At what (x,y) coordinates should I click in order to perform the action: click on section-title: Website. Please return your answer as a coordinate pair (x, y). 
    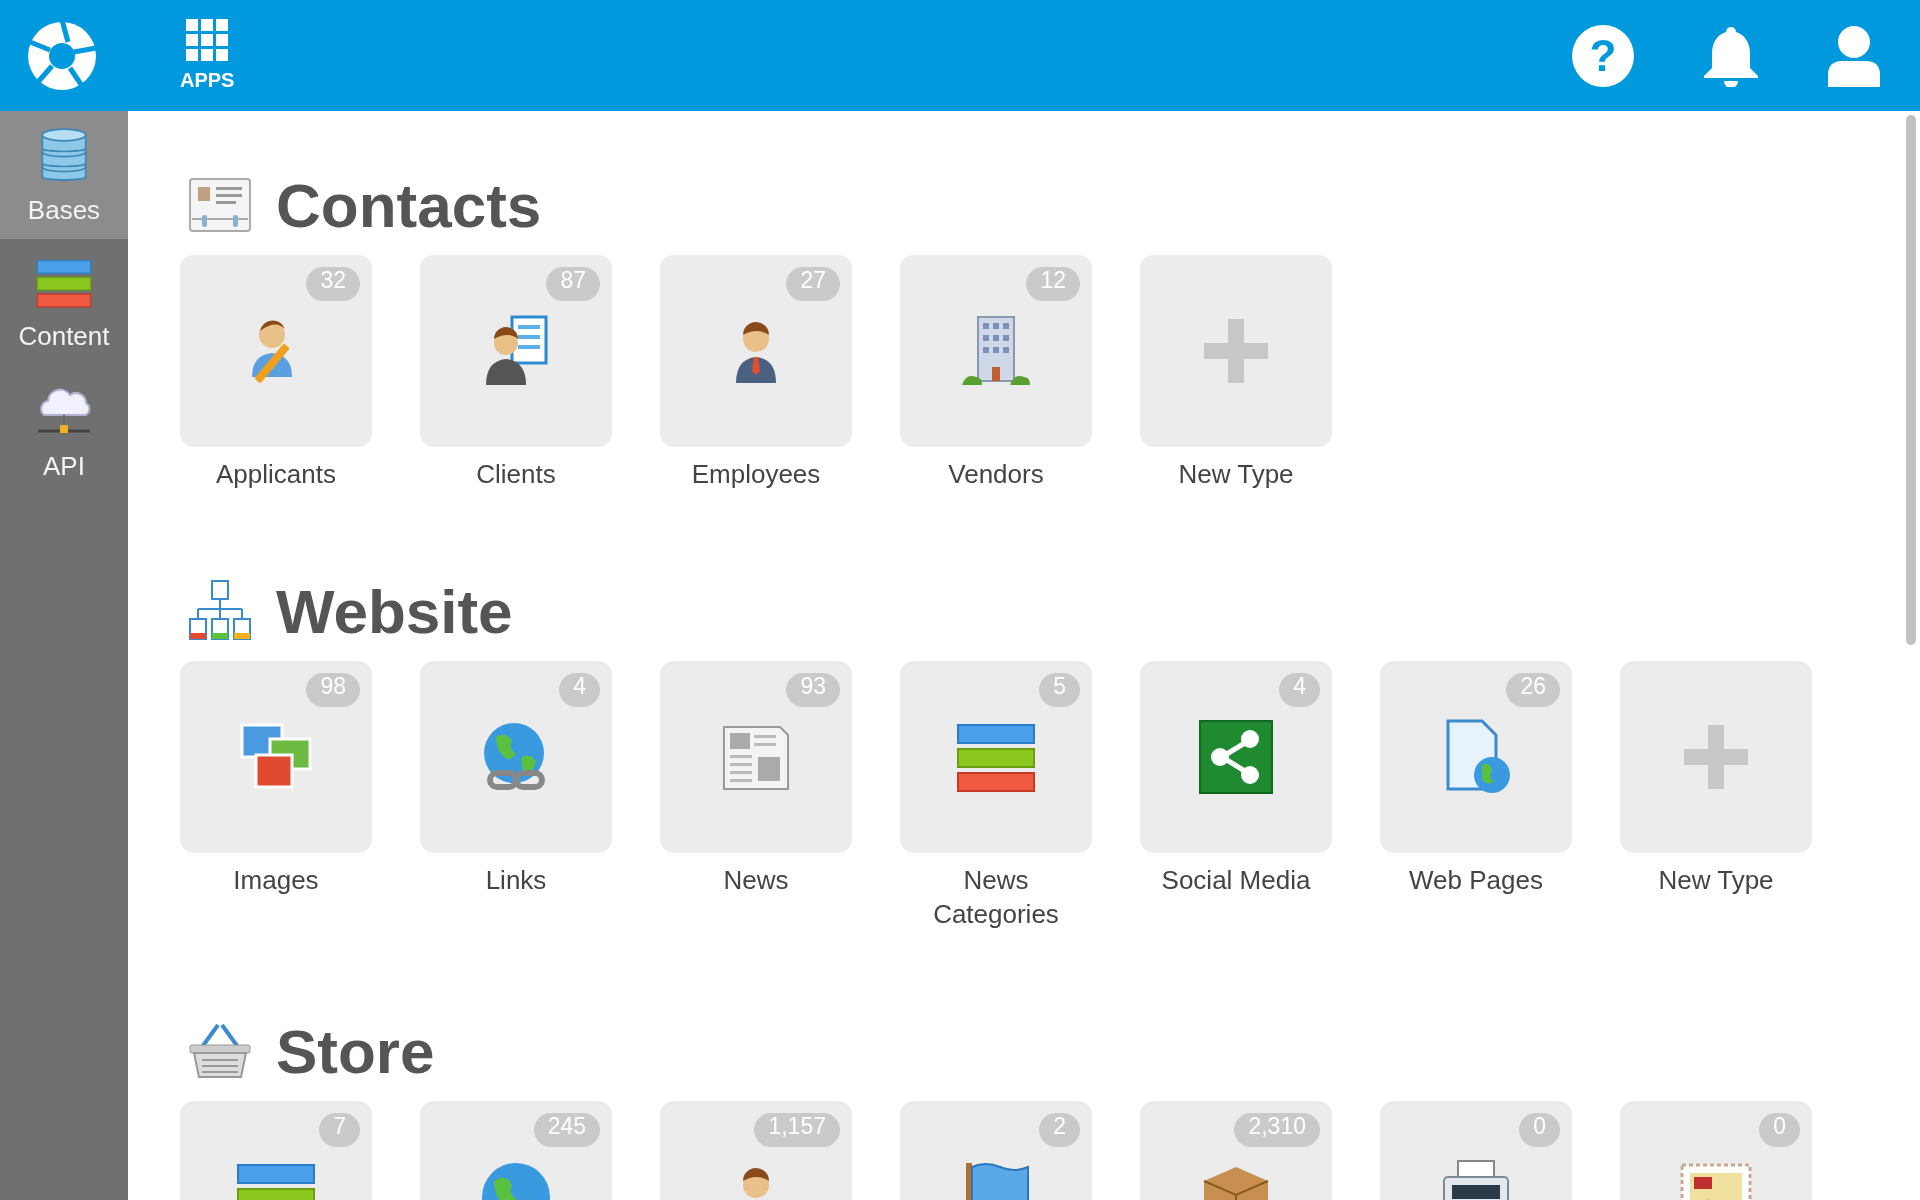
    Looking at the image, I should click on (394, 611).